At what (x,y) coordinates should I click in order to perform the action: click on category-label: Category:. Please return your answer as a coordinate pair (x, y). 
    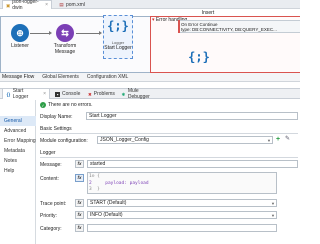
    Looking at the image, I should click on (51, 229).